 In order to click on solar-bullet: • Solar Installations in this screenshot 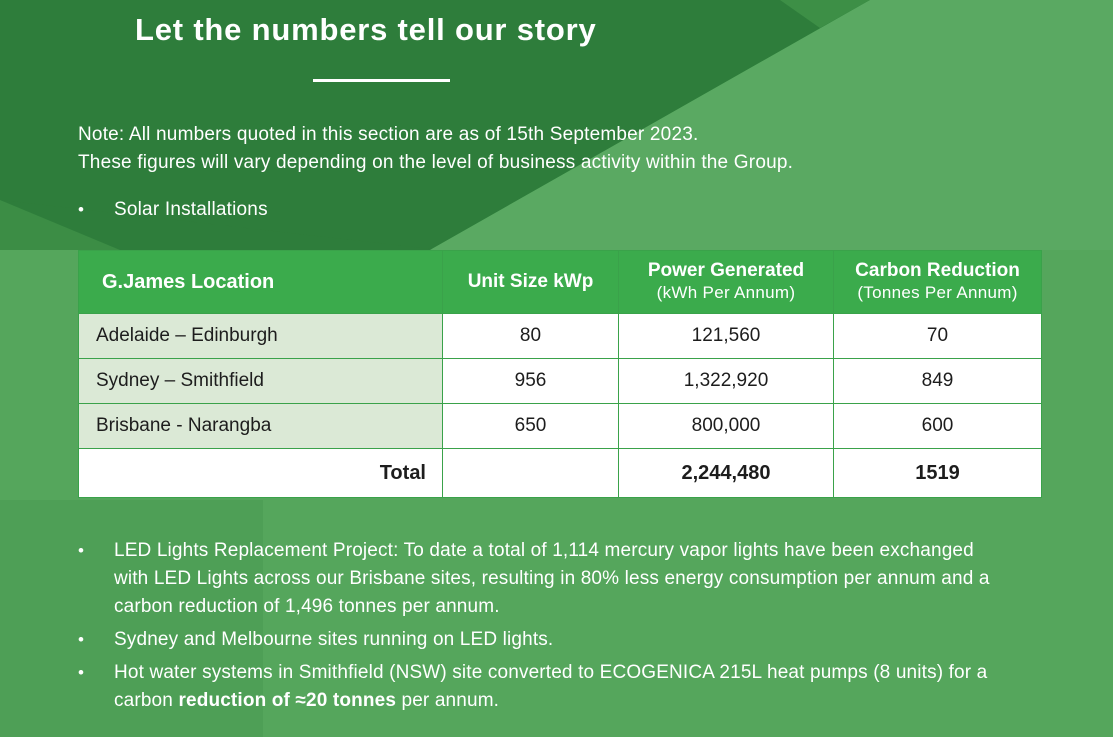, I will do `click(173, 210)`.